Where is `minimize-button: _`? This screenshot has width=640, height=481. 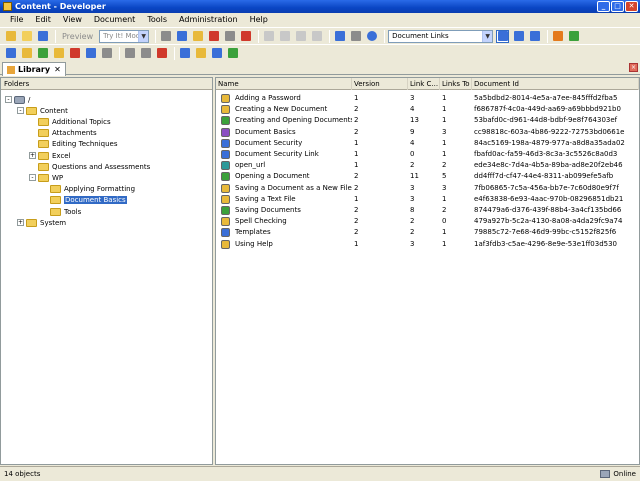
minimize-button: _ is located at coordinates (603, 6).